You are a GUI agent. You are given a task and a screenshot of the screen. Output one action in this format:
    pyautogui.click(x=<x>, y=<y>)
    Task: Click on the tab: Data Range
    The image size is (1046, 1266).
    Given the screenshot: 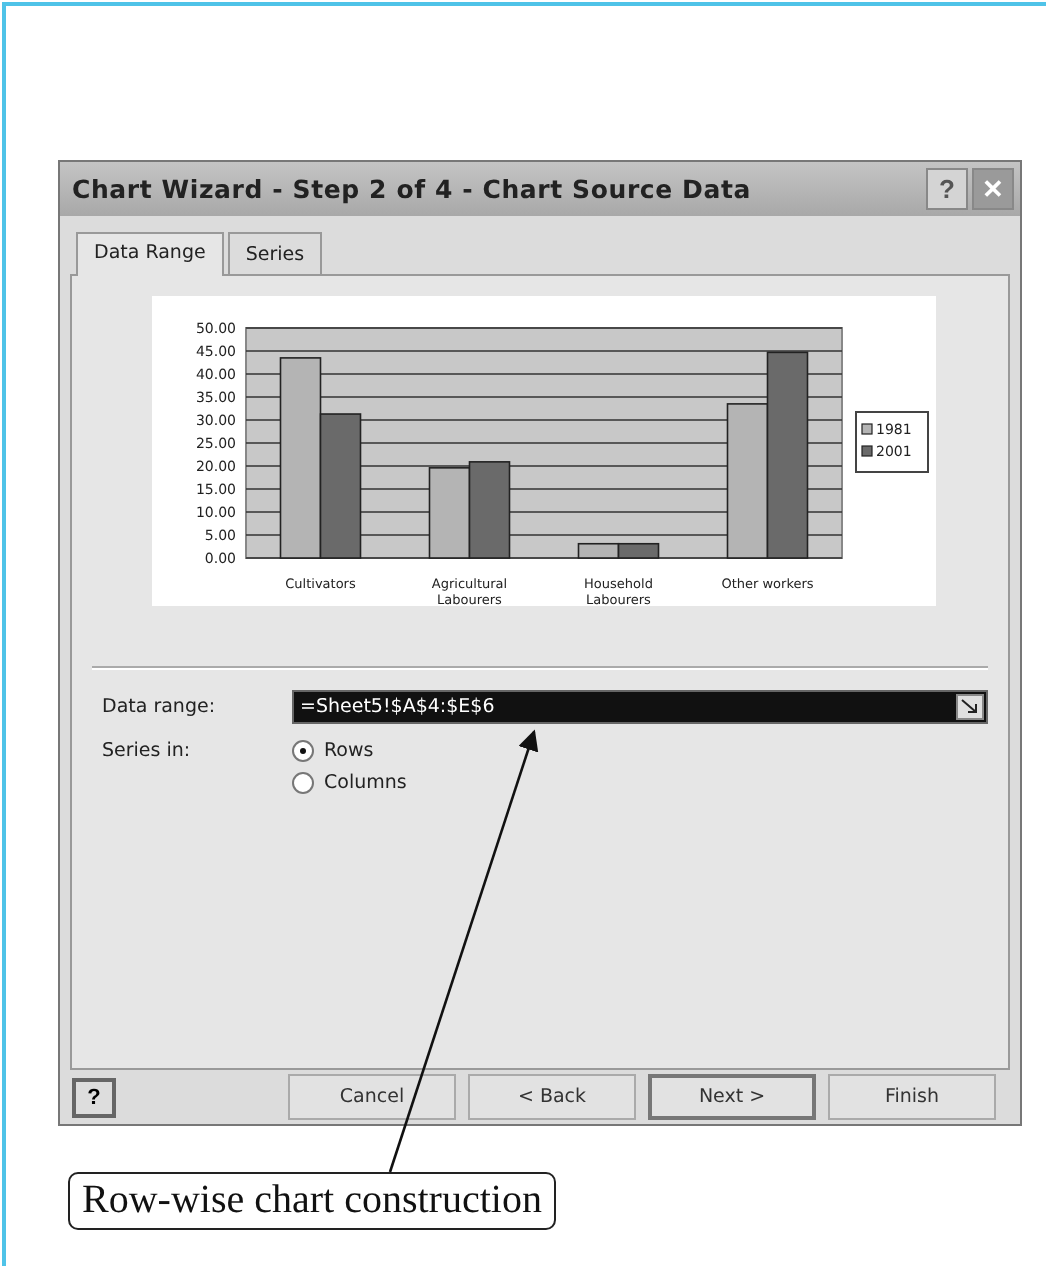 What is the action you would take?
    pyautogui.click(x=150, y=254)
    